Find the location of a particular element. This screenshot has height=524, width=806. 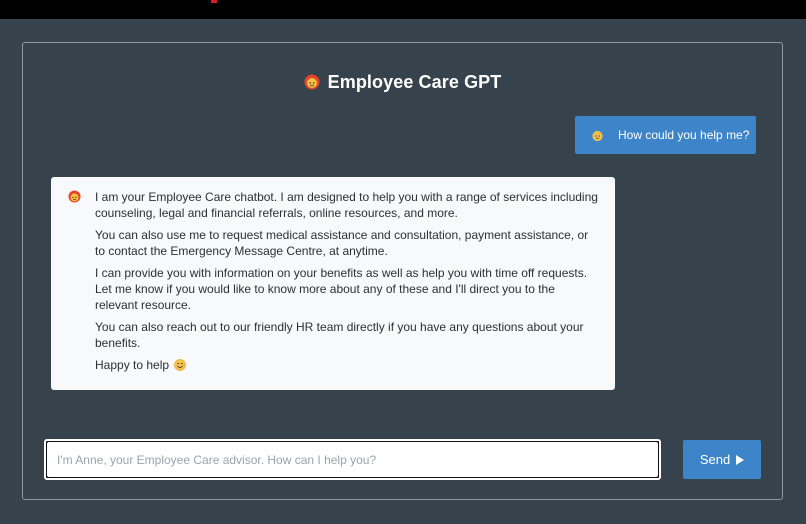

send-button: Send is located at coordinates (722, 459).